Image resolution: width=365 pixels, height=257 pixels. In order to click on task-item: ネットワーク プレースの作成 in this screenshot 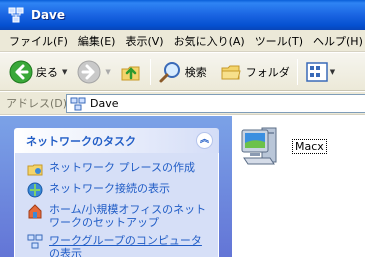, I will do `click(119, 169)`.